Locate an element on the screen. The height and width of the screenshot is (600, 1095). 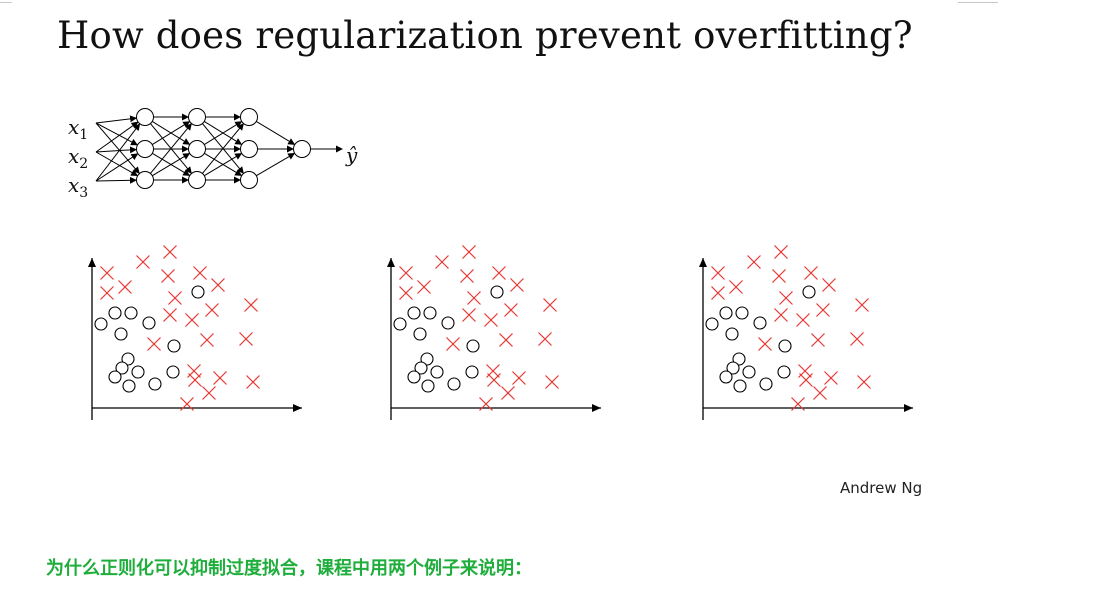
output-label-y-hat: ŷ is located at coordinates (351, 155).